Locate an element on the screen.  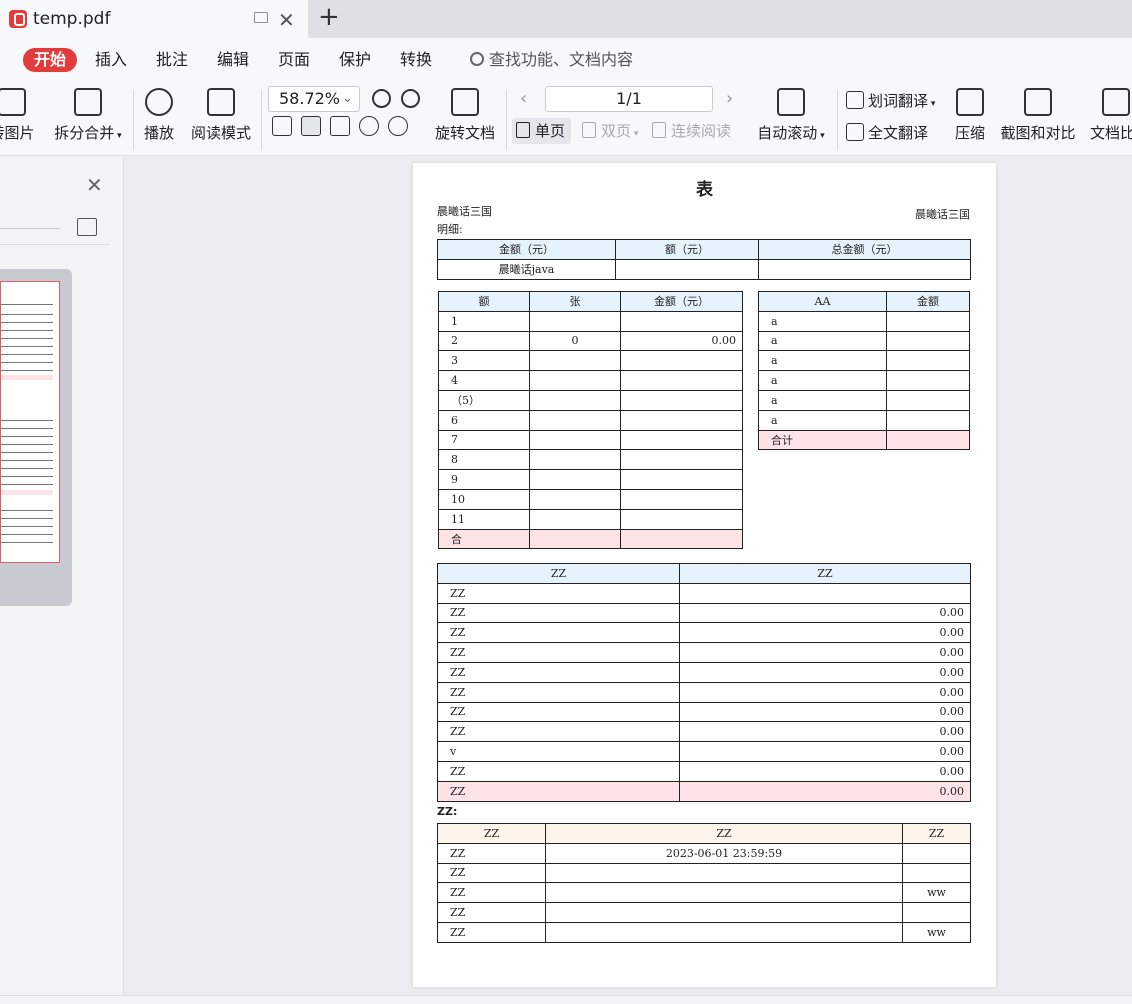
divider is located at coordinates (55, 244).